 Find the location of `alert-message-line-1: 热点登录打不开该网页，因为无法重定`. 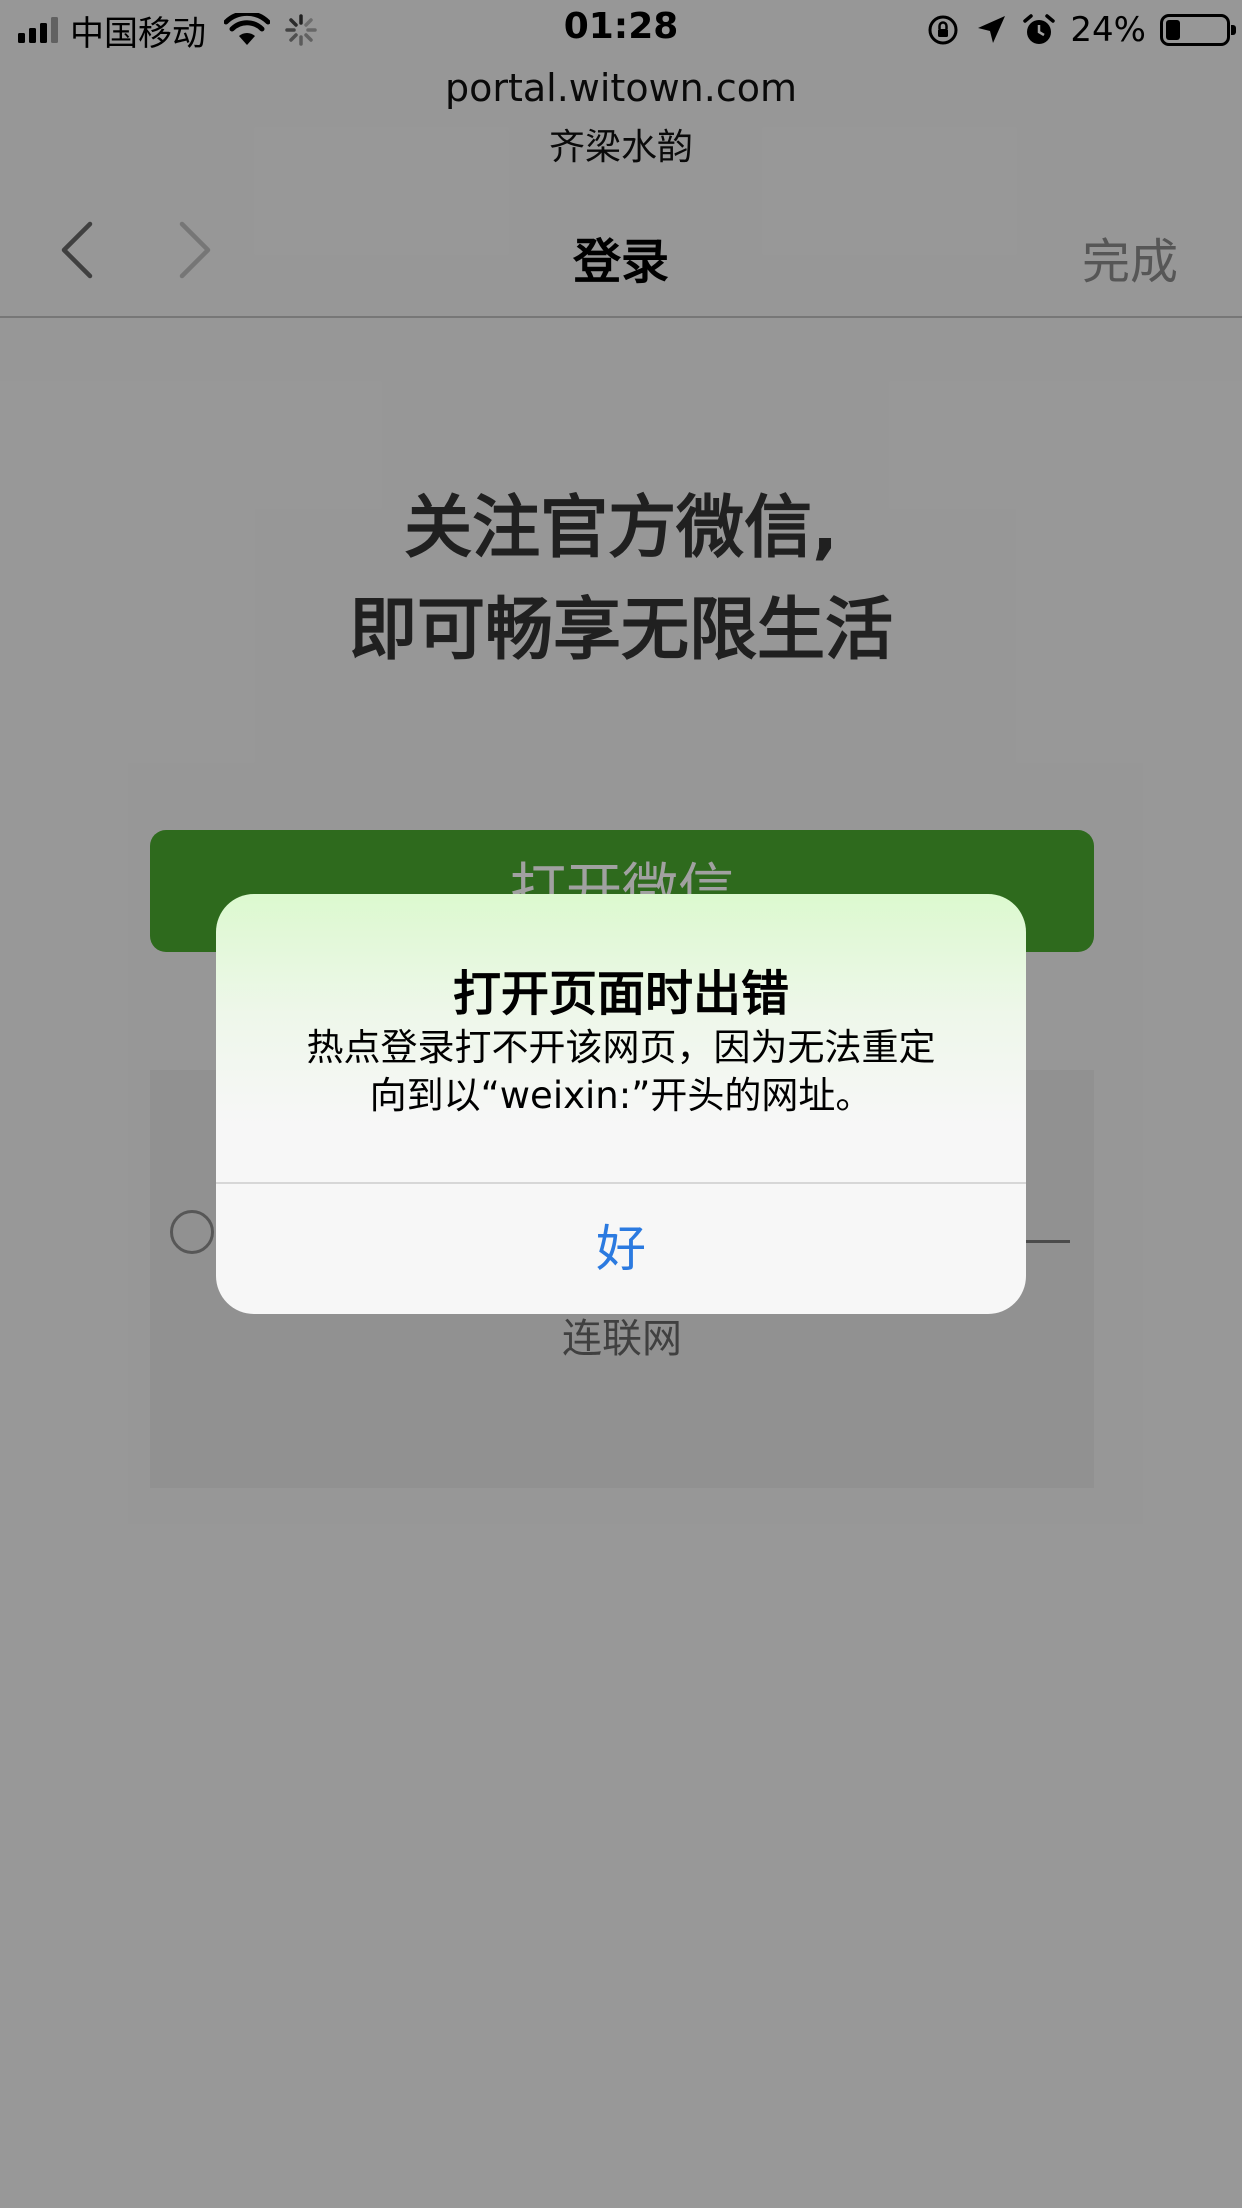

alert-message-line-1: 热点登录打不开该网页，因为无法重定 is located at coordinates (621, 1047).